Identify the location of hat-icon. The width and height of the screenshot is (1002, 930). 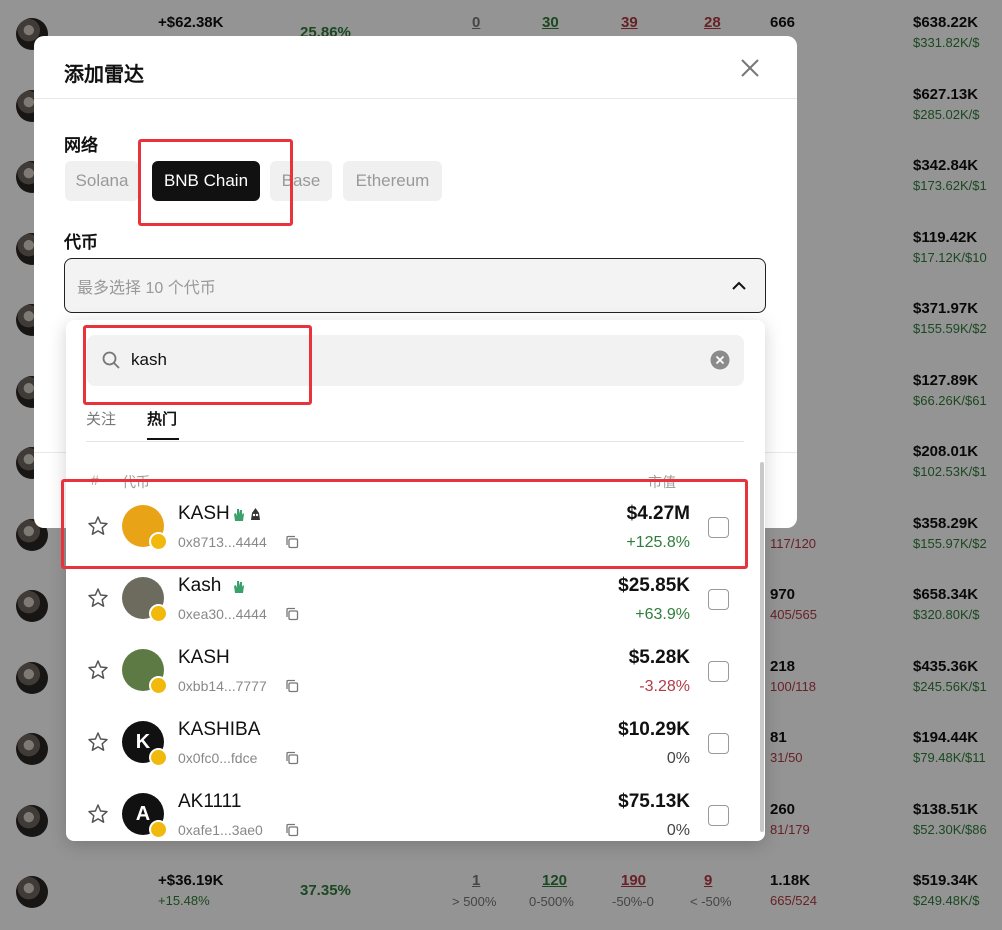
(255, 514).